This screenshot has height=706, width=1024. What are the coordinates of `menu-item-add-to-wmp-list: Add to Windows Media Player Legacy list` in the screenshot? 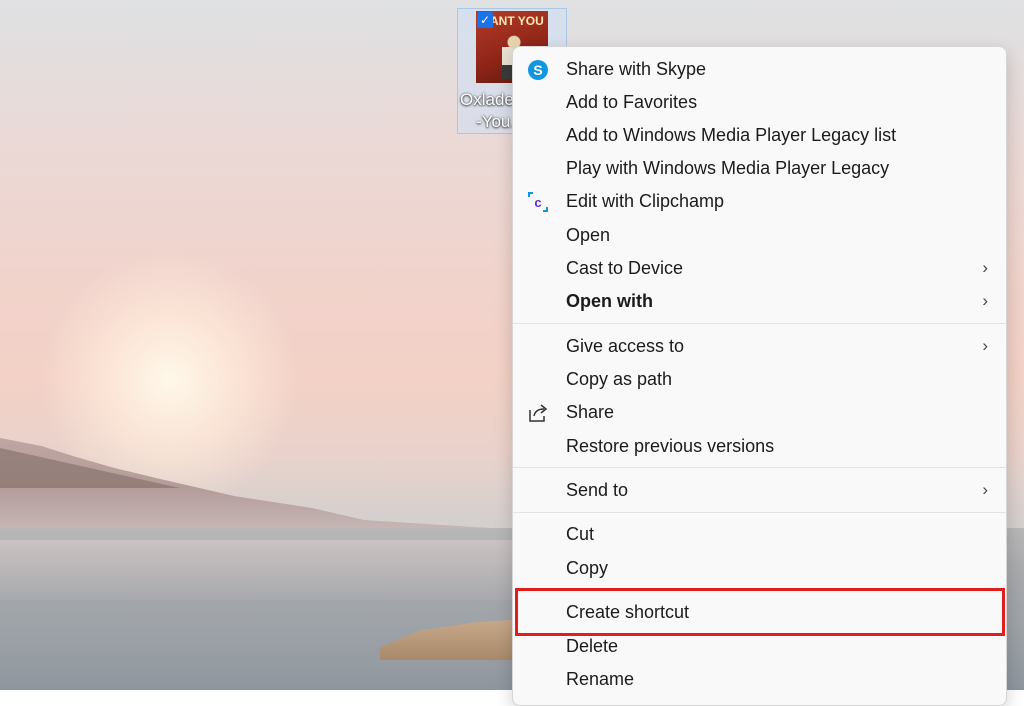 It's located at (759, 135).